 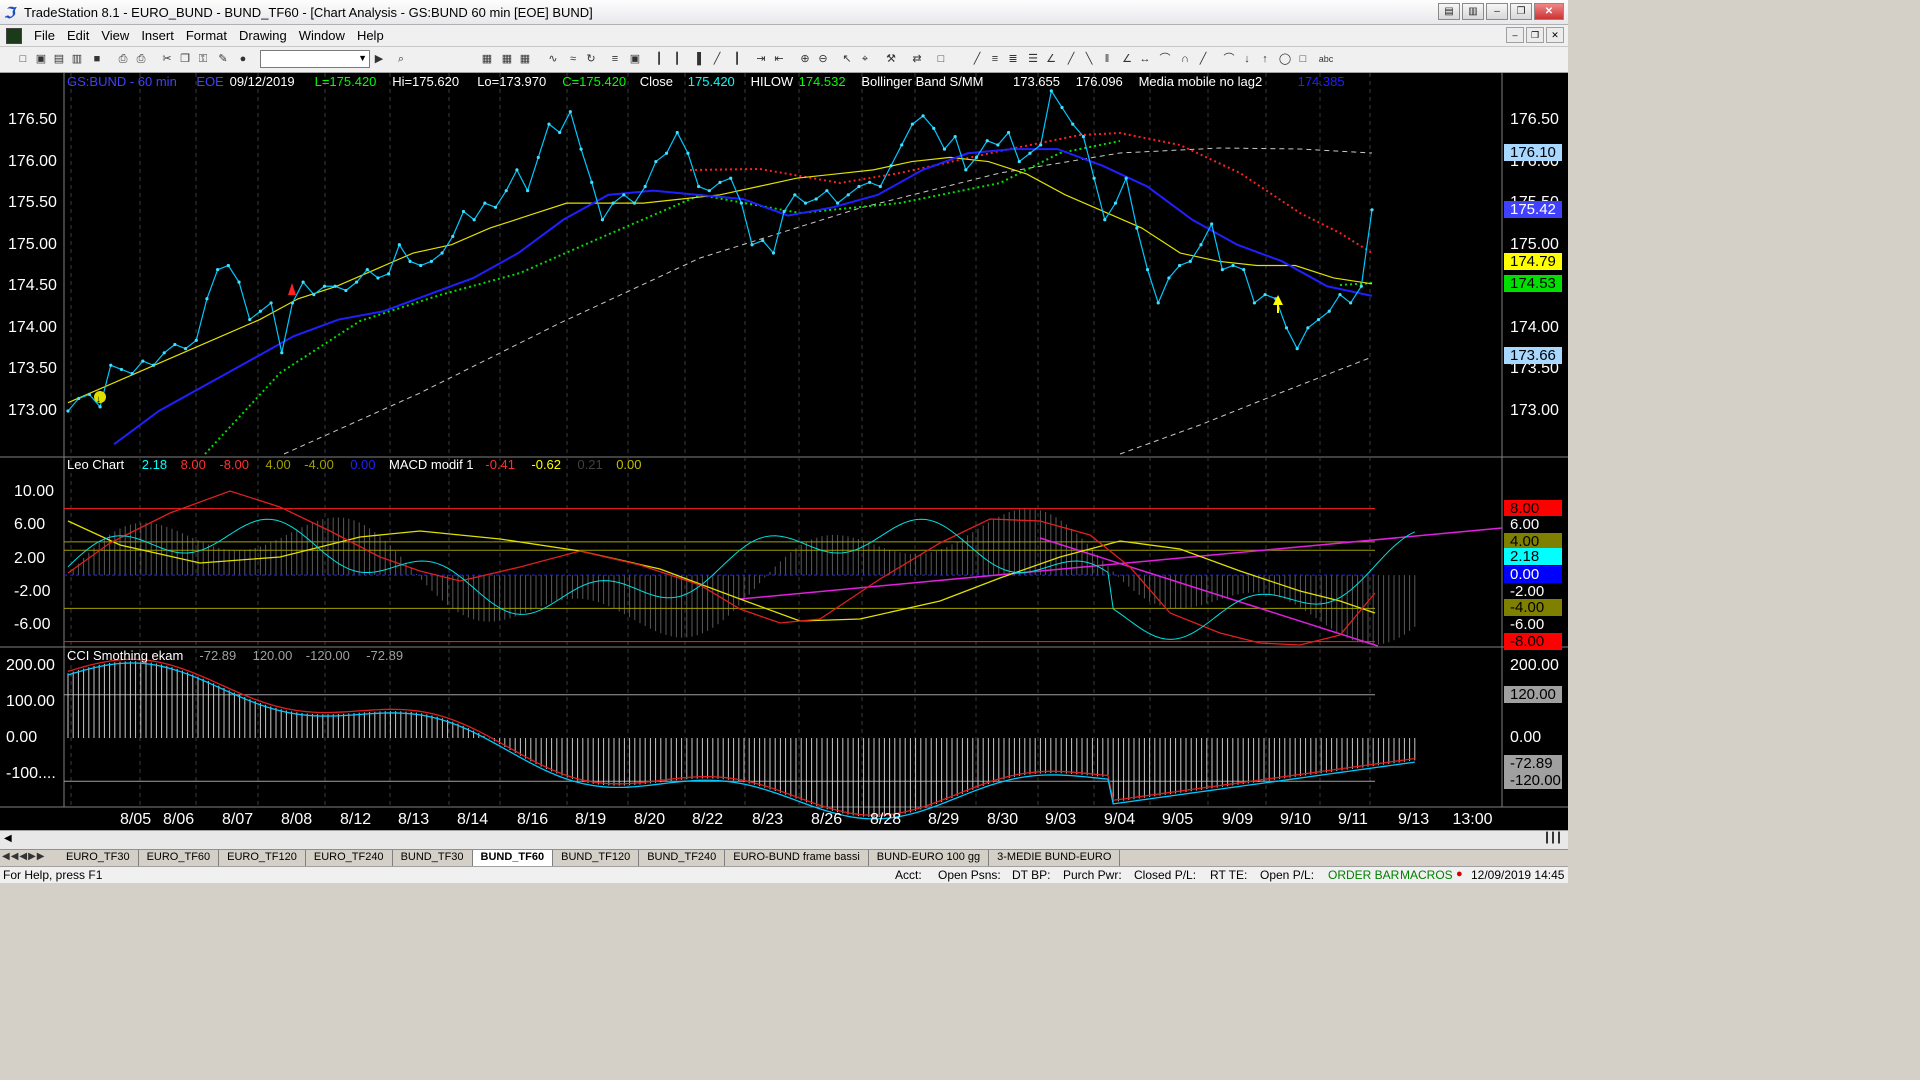 What do you see at coordinates (487, 59) in the screenshot?
I see `format-icon: ▦` at bounding box center [487, 59].